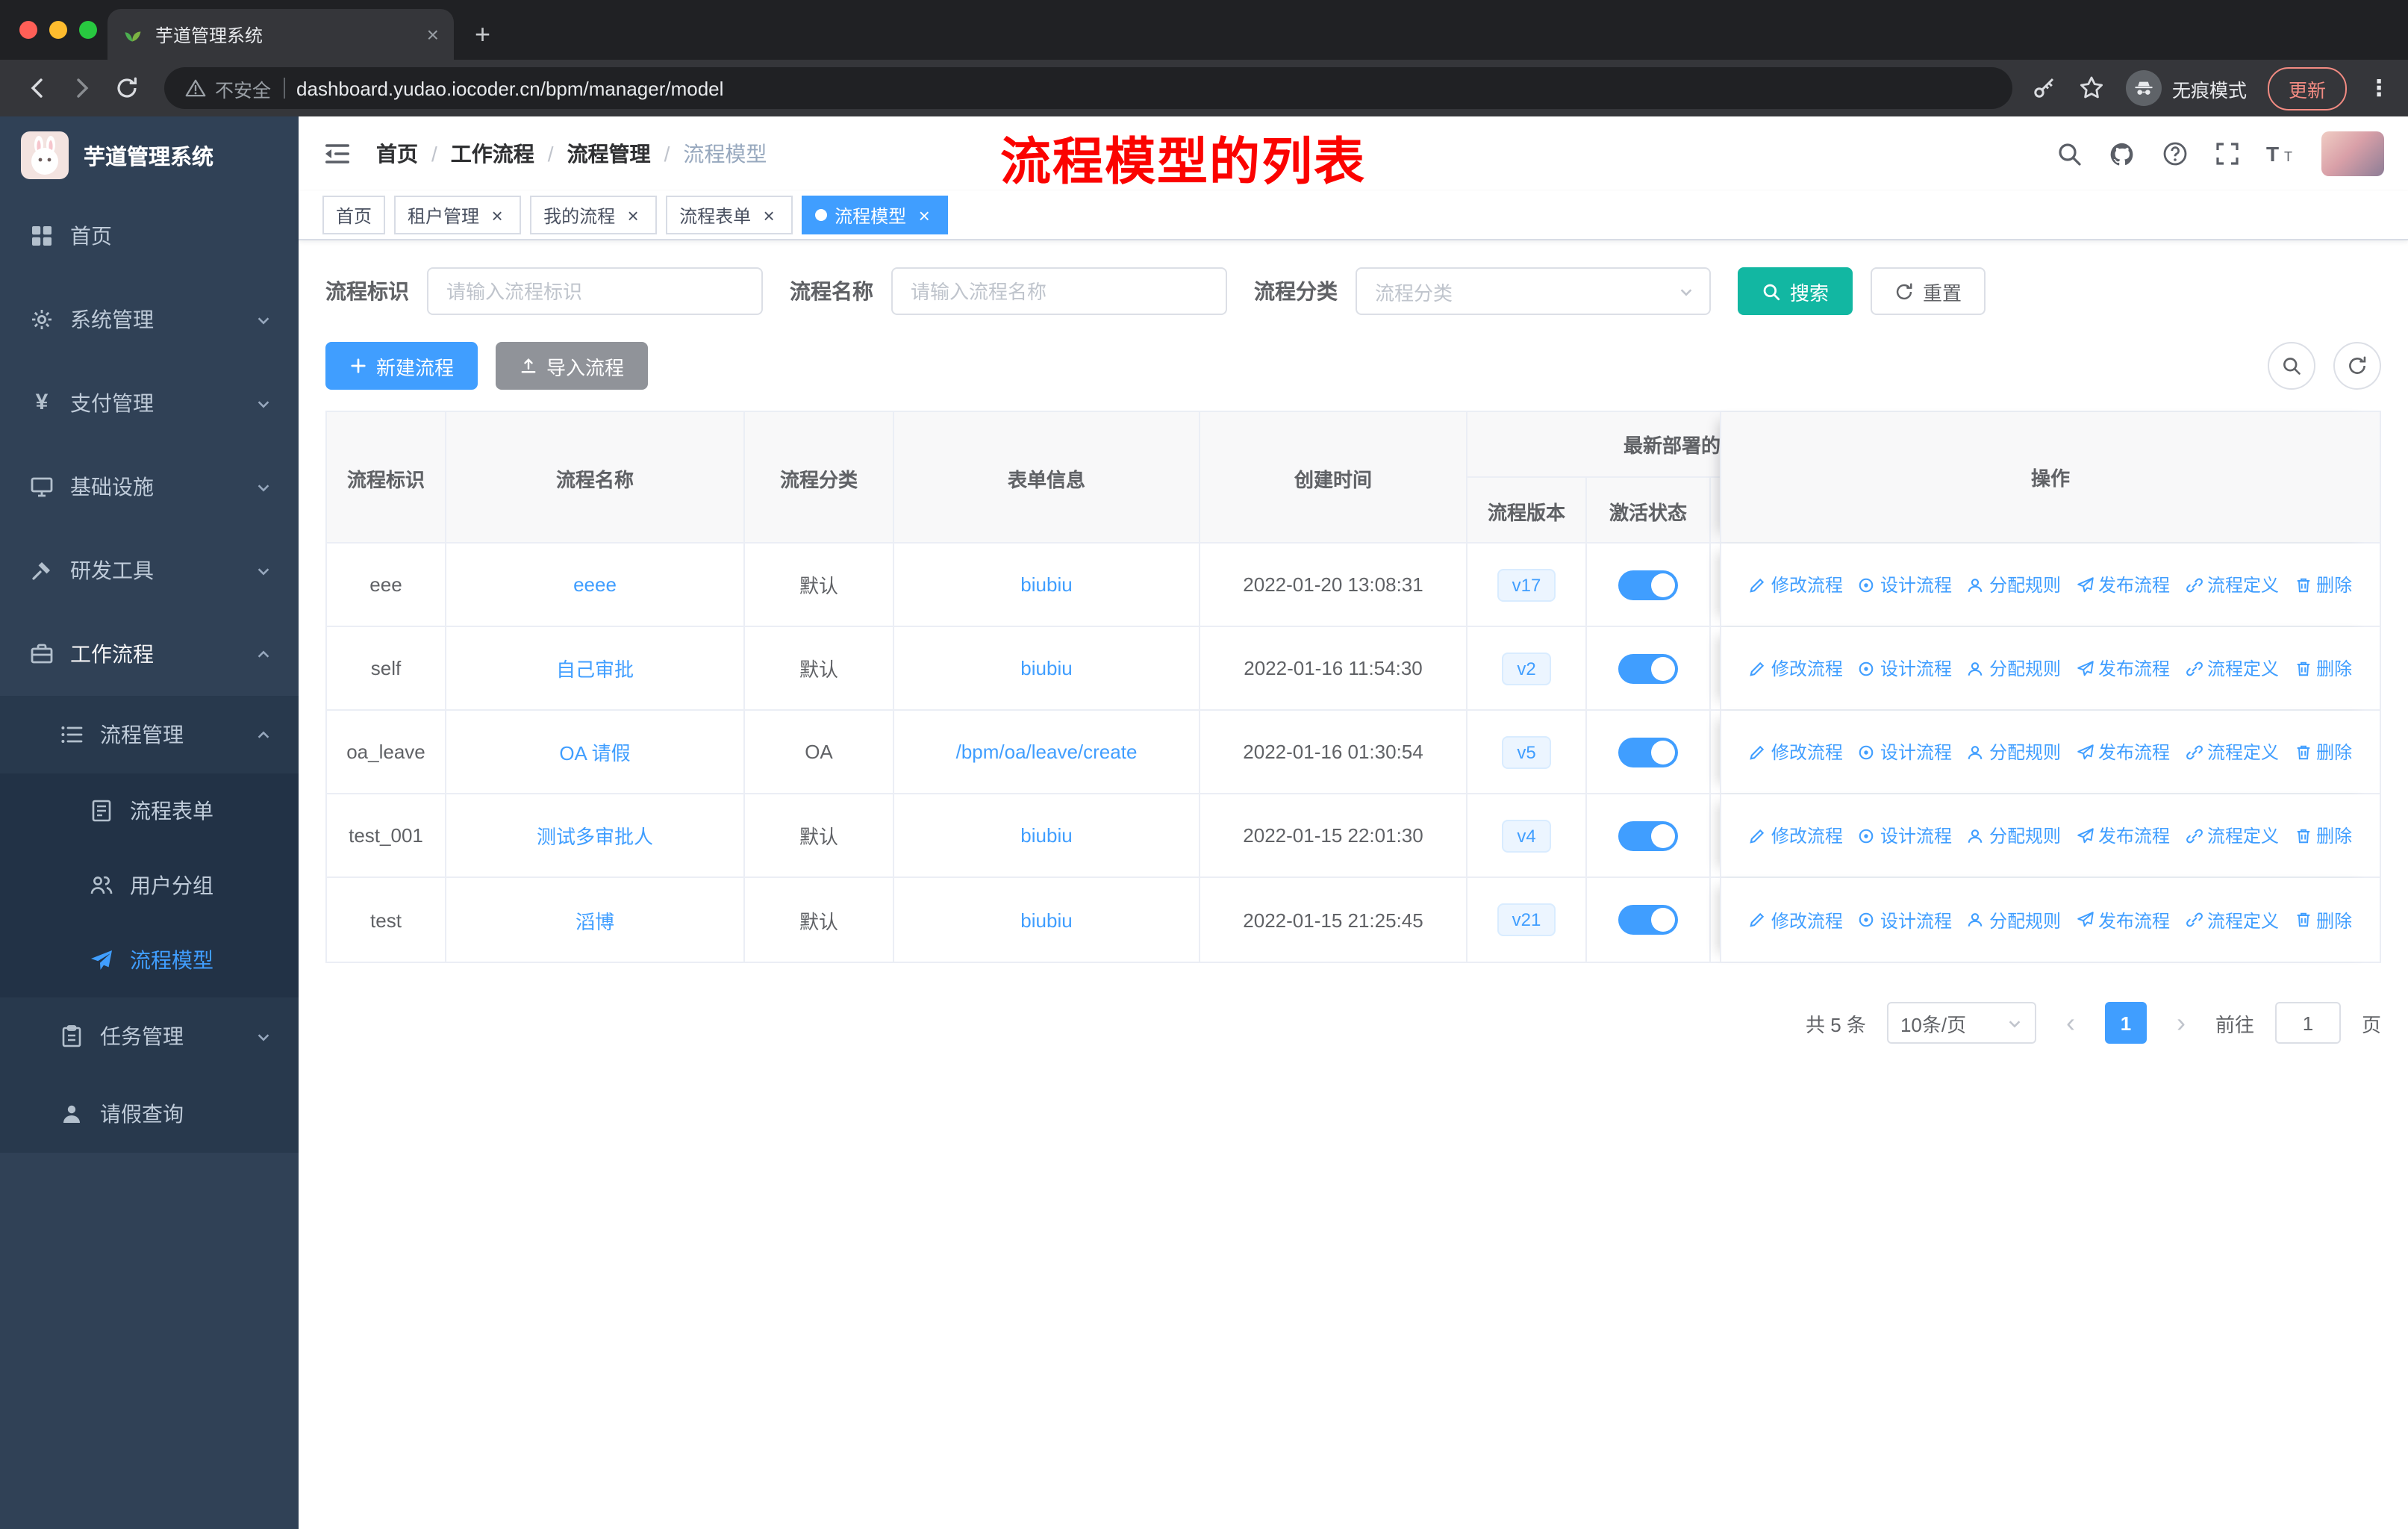  I want to click on sidebar-item-user-group: 用户分组, so click(149, 886).